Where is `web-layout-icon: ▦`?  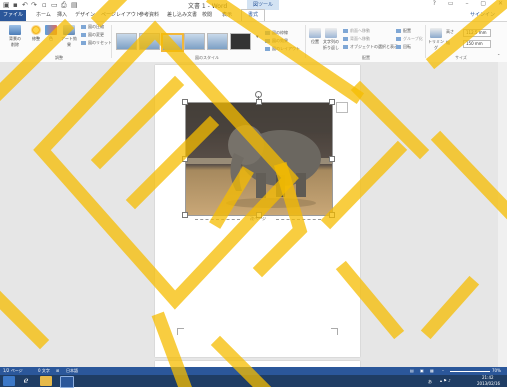 web-layout-icon: ▦ is located at coordinates (432, 371).